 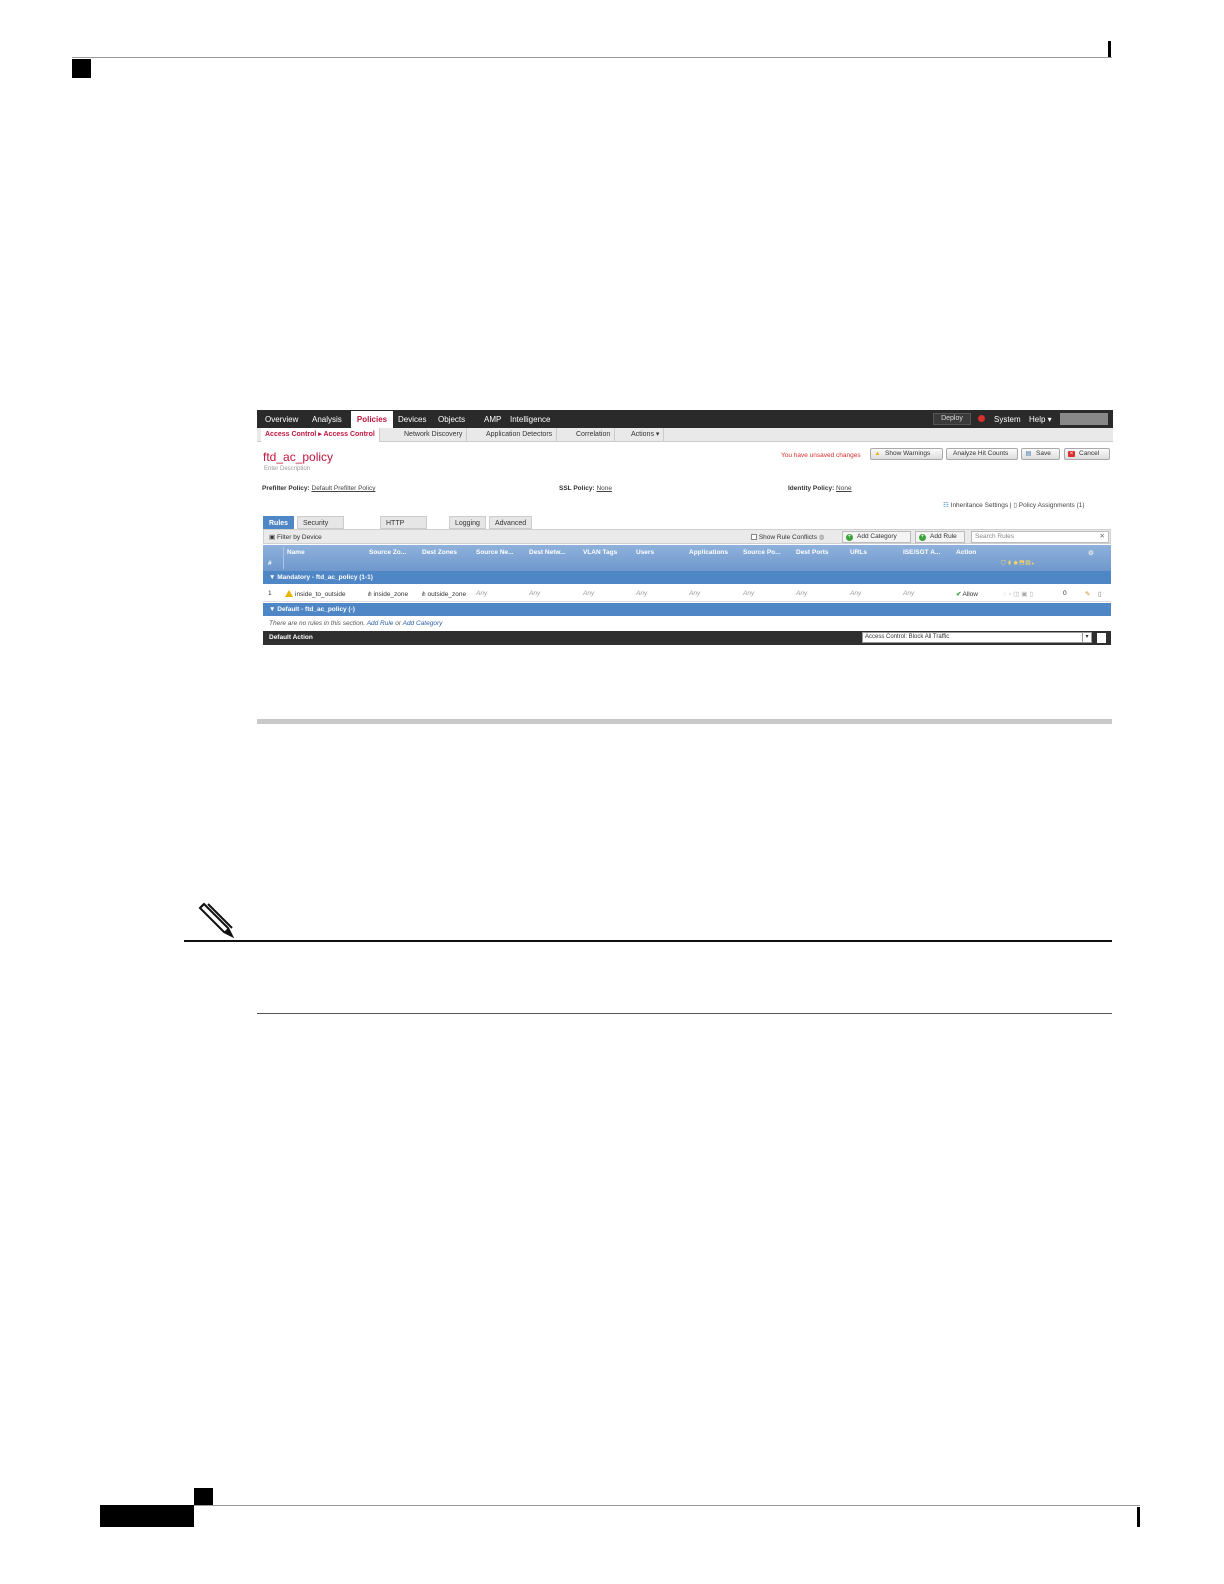 What do you see at coordinates (966, 552) in the screenshot?
I see `col-action: Action` at bounding box center [966, 552].